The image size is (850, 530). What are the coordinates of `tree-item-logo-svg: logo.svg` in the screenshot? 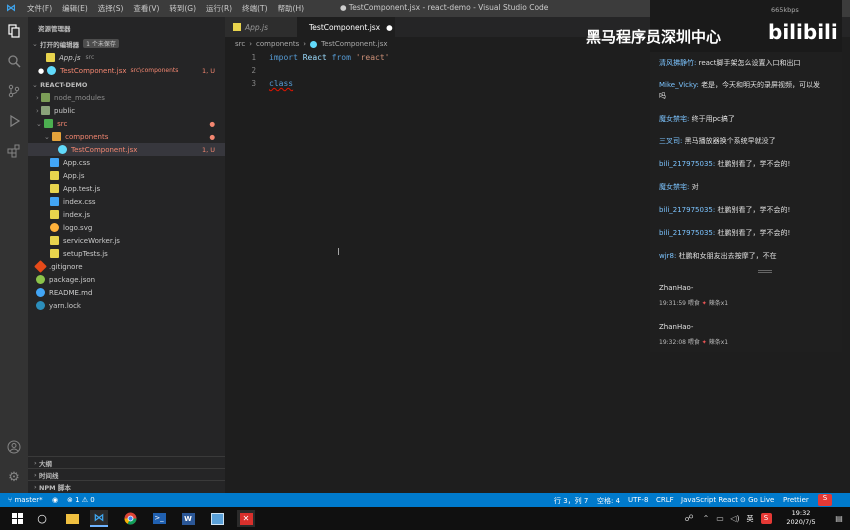 It's located at (126, 227).